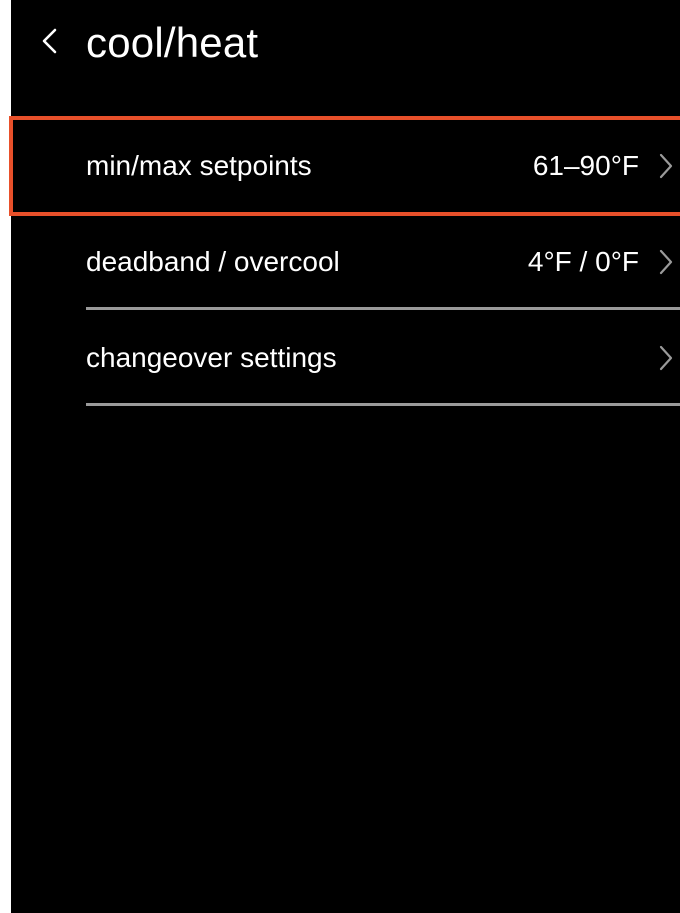  I want to click on header: cool/heat, so click(345, 45).